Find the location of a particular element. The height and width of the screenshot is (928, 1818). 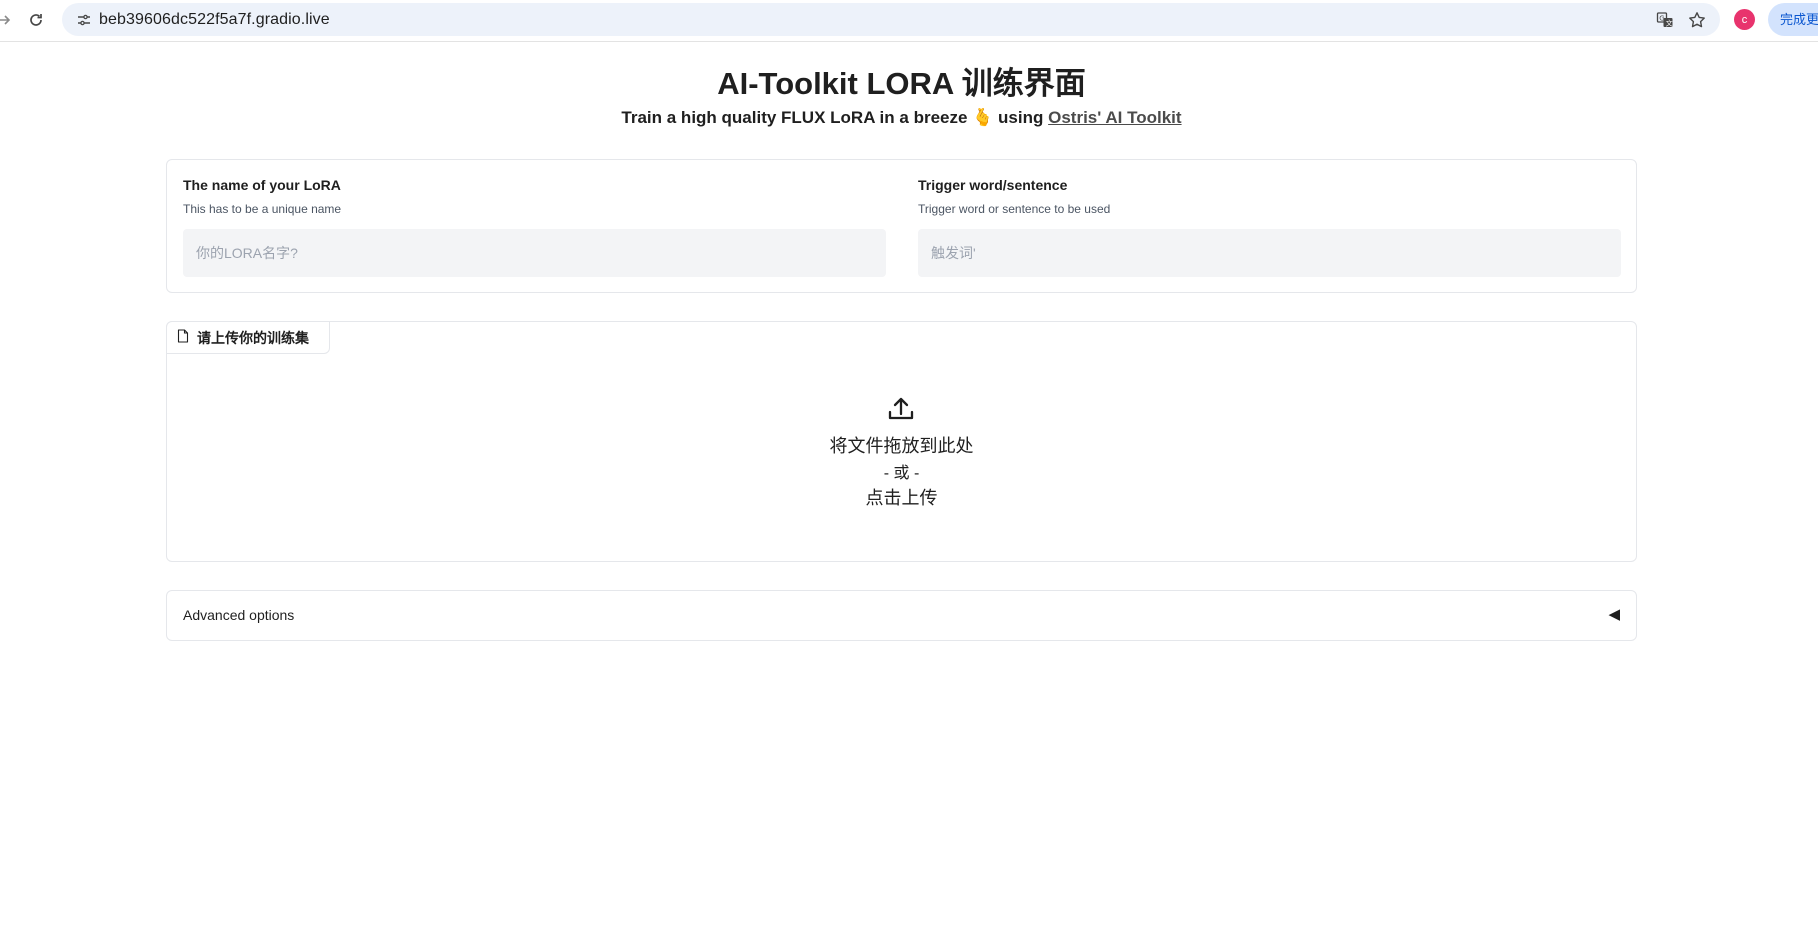

url-text: beb39606dc522f5a7f.gradio.live is located at coordinates (214, 20).